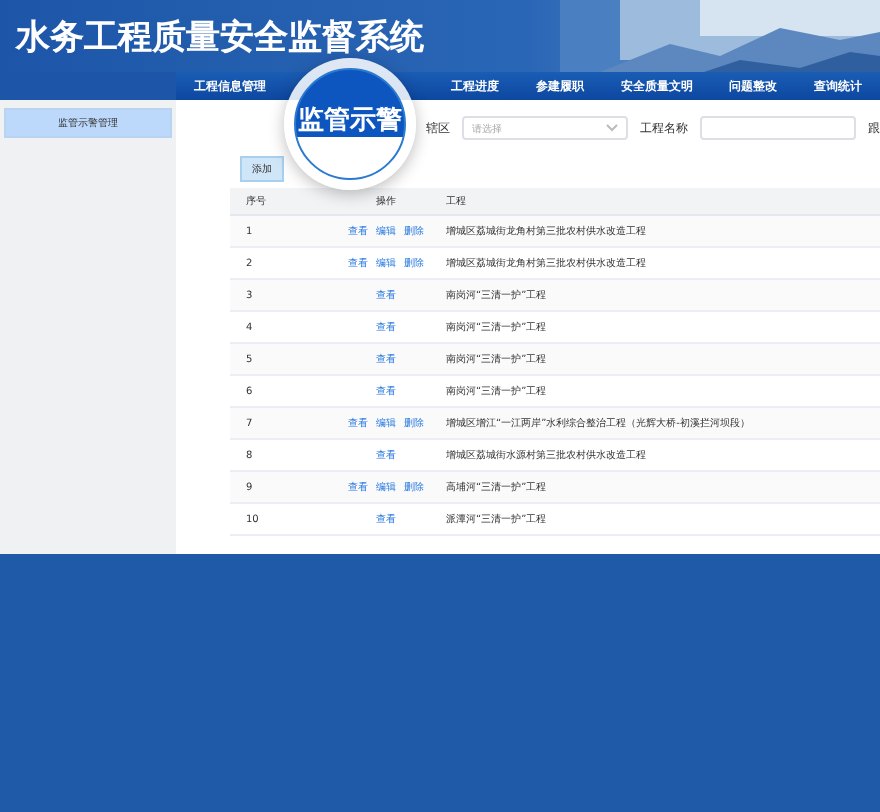  What do you see at coordinates (220, 37) in the screenshot?
I see `app-title: 水务工程质量安全监督系统` at bounding box center [220, 37].